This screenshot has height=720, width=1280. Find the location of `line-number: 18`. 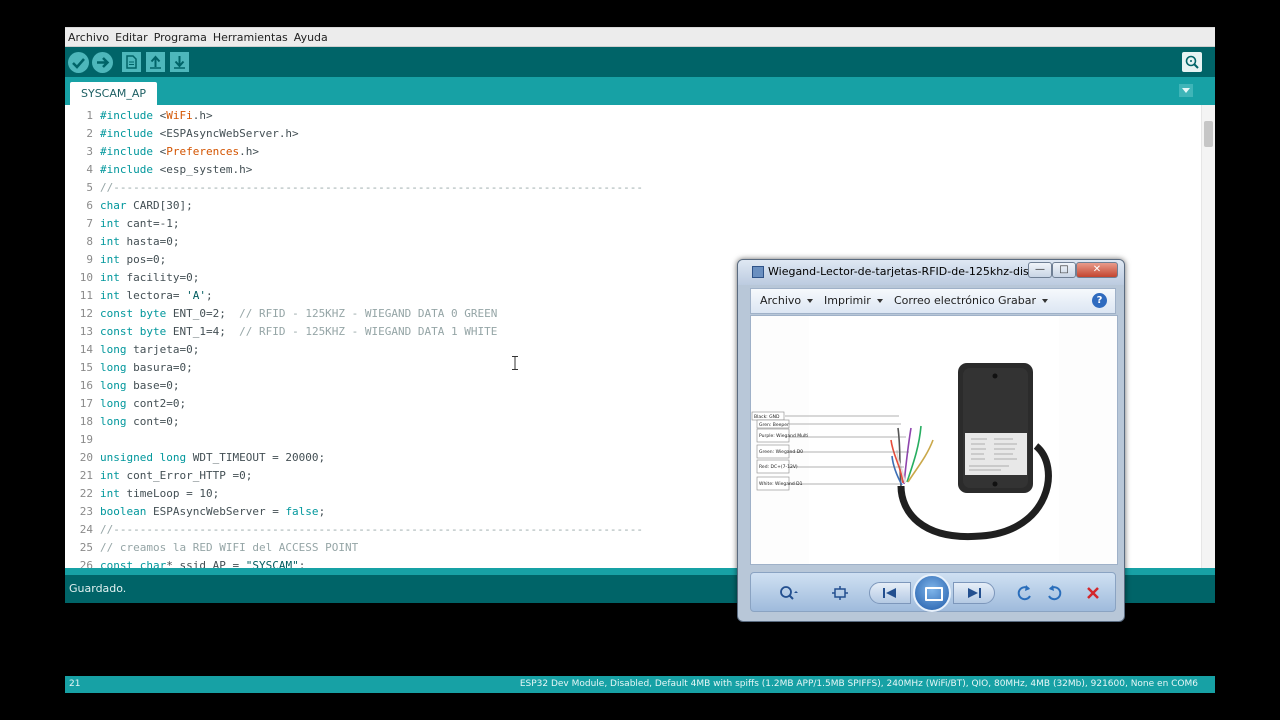

line-number: 18 is located at coordinates (86, 421).